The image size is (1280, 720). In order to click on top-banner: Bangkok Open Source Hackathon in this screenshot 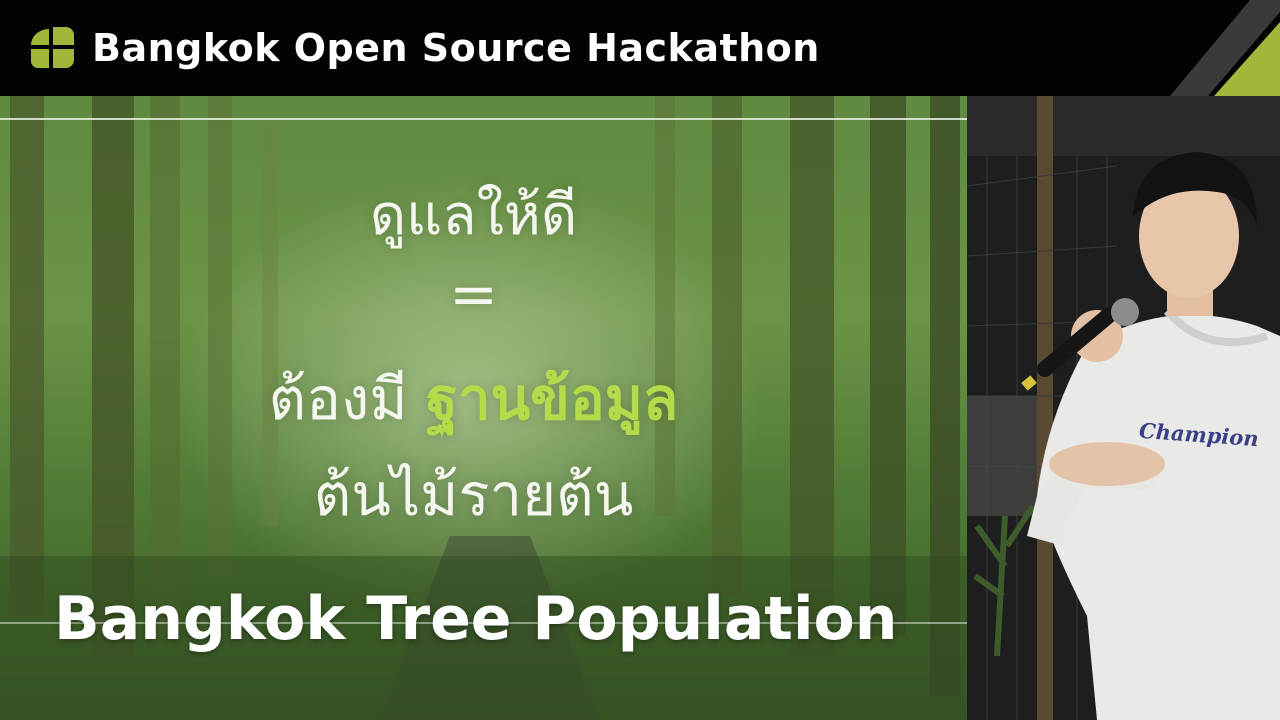, I will do `click(640, 48)`.